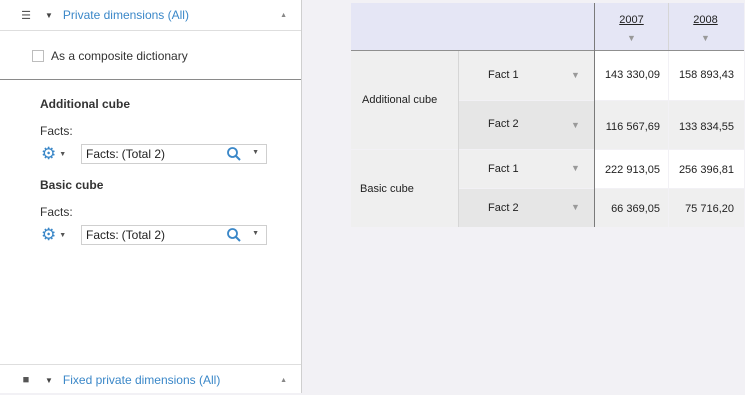 The height and width of the screenshot is (395, 745). I want to click on column-header-2008: 2008, so click(705, 20).